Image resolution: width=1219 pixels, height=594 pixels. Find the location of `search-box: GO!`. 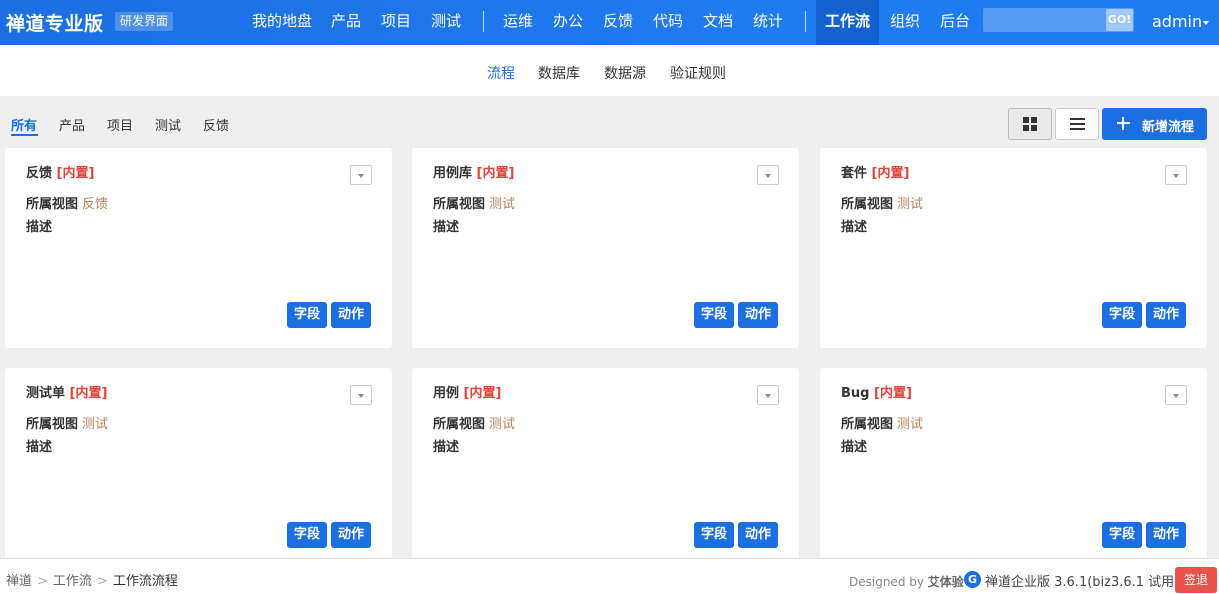

search-box: GO! is located at coordinates (1058, 20).